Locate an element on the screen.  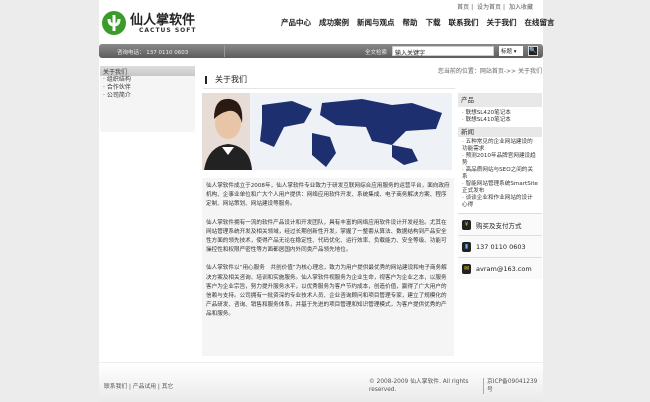
news-label: 预测2010年品牌官网建设趋势 is located at coordinates (499, 159).